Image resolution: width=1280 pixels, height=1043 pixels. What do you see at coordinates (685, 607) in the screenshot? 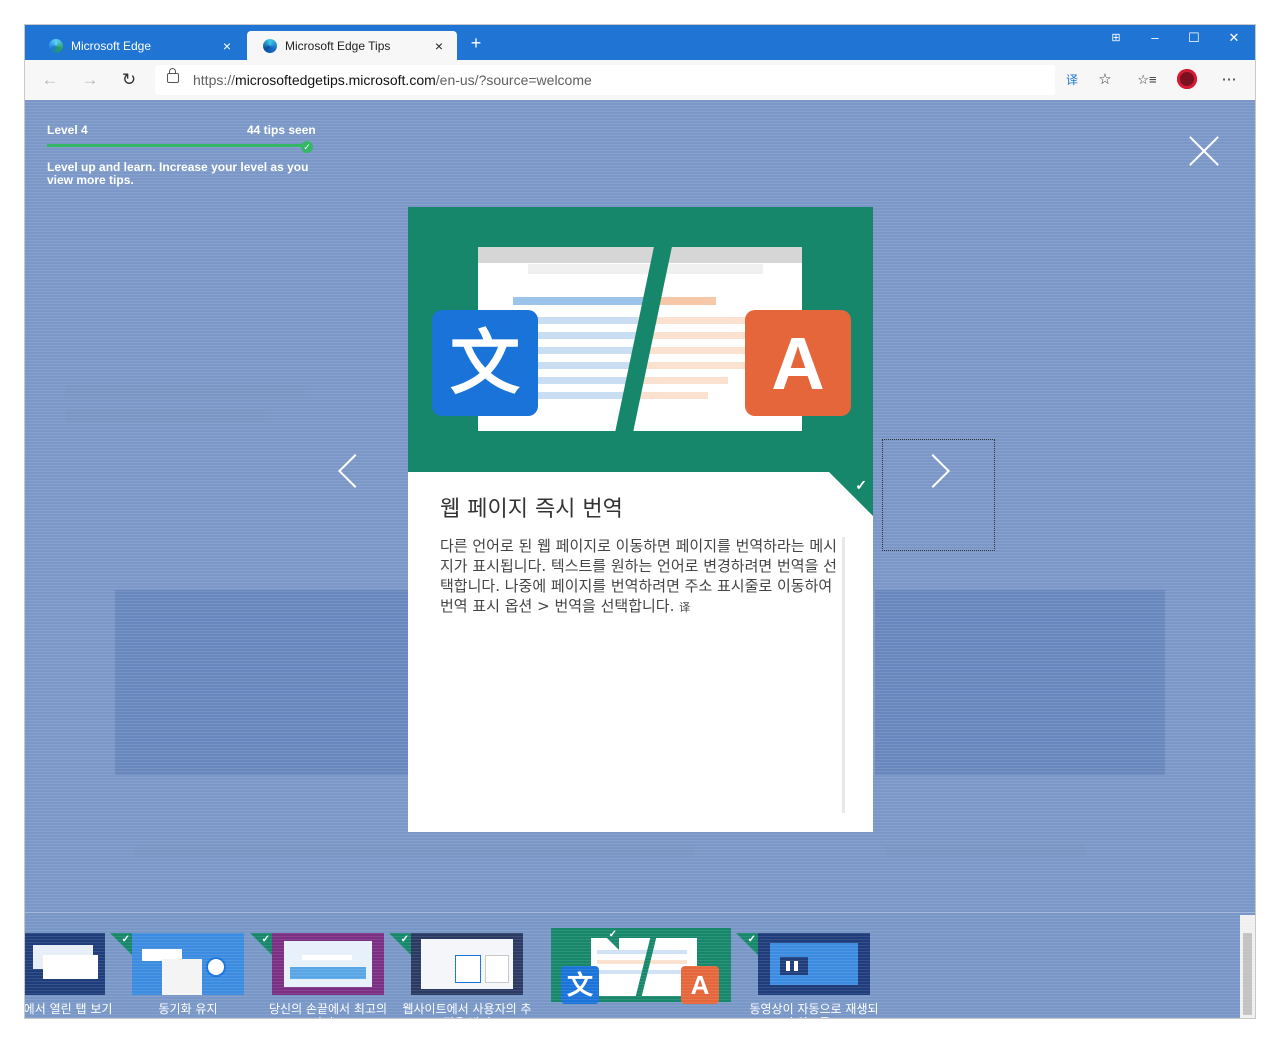
I see `translate-inline-icon: 译` at bounding box center [685, 607].